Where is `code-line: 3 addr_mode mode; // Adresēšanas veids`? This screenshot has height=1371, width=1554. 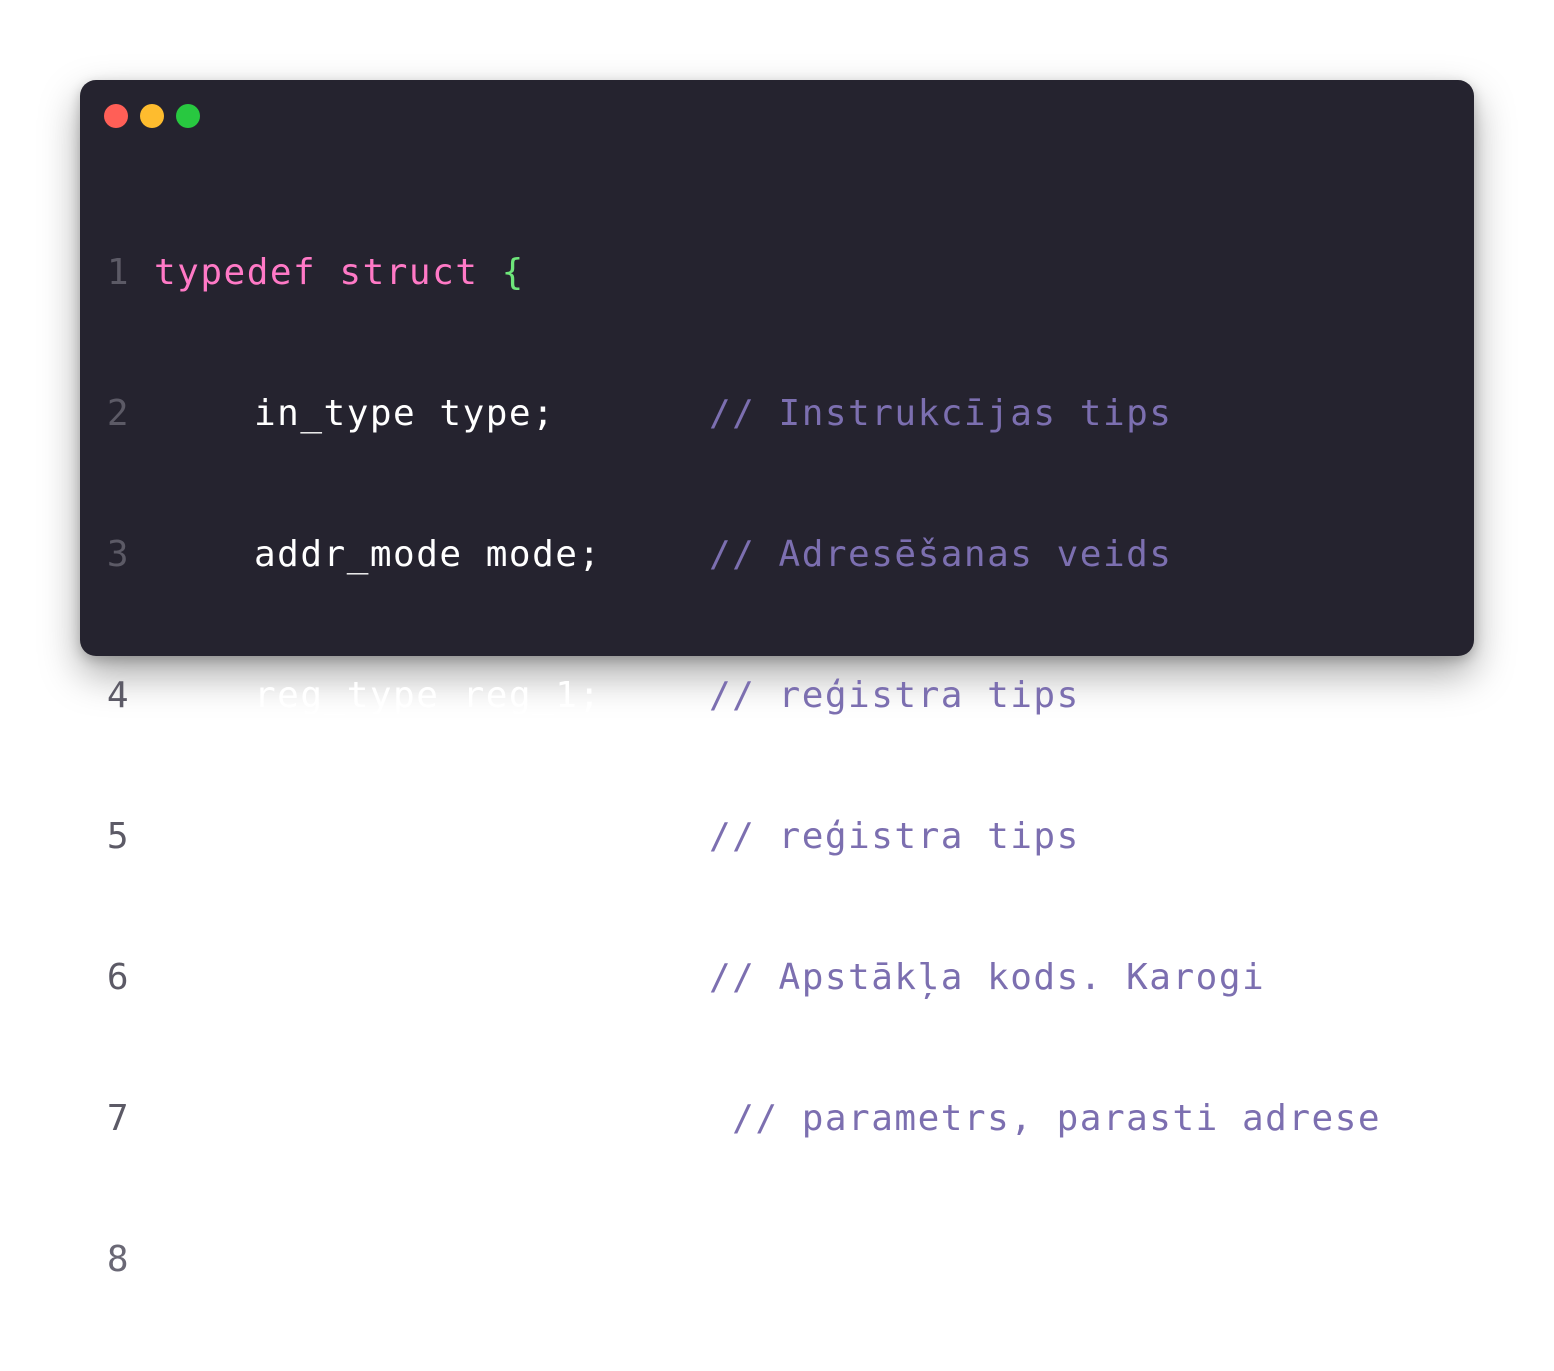
code-line: 3 addr_mode mode; // Adresēšanas veids is located at coordinates (730, 554).